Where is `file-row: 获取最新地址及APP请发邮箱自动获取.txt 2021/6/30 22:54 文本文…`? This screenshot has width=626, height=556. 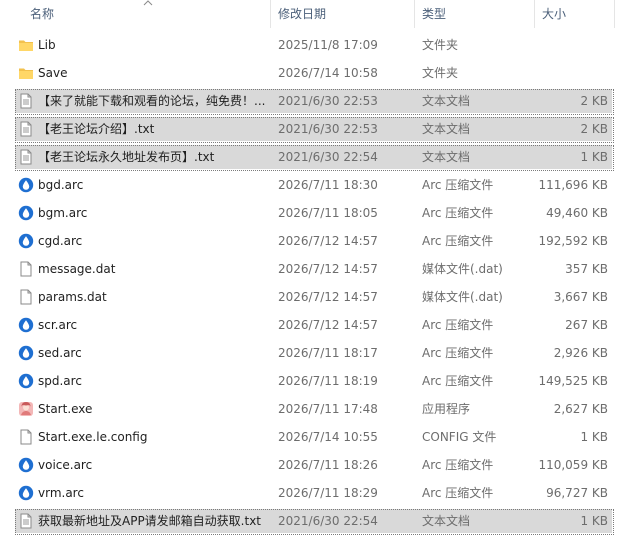
file-row: 获取最新地址及APP请发邮箱自动获取.txt 2021/6/30 22:54 文本文… is located at coordinates (313, 521).